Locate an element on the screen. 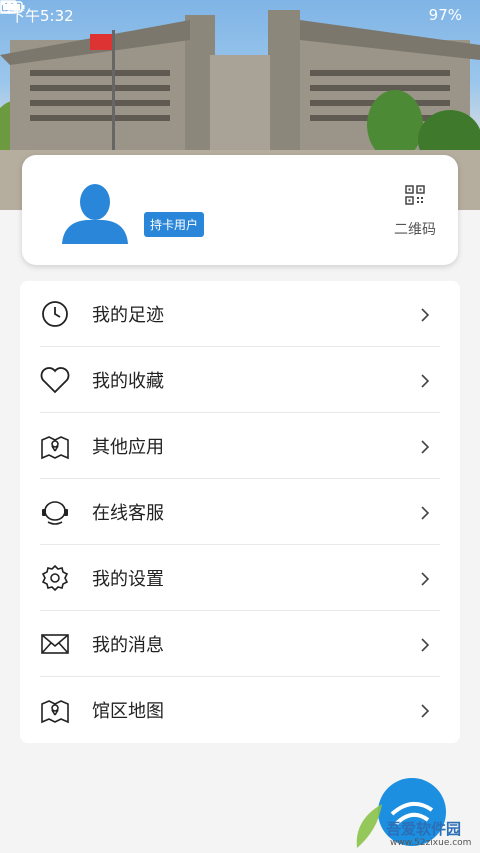 The width and height of the screenshot is (480, 853). qr-code-icon is located at coordinates (415, 197).